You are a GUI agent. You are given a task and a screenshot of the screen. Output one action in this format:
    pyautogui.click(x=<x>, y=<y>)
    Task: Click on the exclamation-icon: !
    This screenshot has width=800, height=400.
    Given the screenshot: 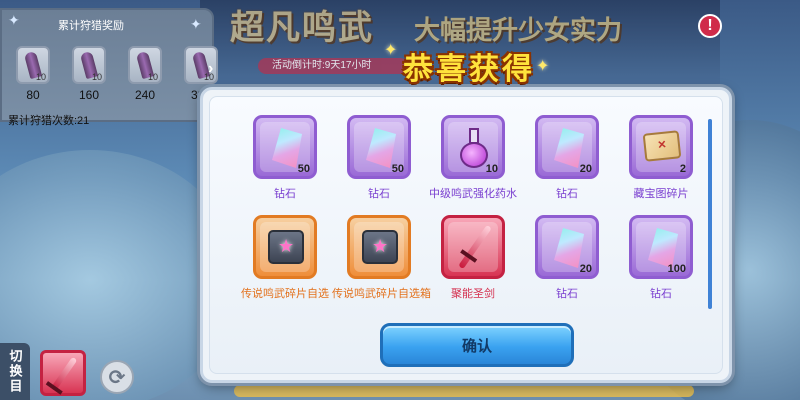 What is the action you would take?
    pyautogui.click(x=710, y=25)
    